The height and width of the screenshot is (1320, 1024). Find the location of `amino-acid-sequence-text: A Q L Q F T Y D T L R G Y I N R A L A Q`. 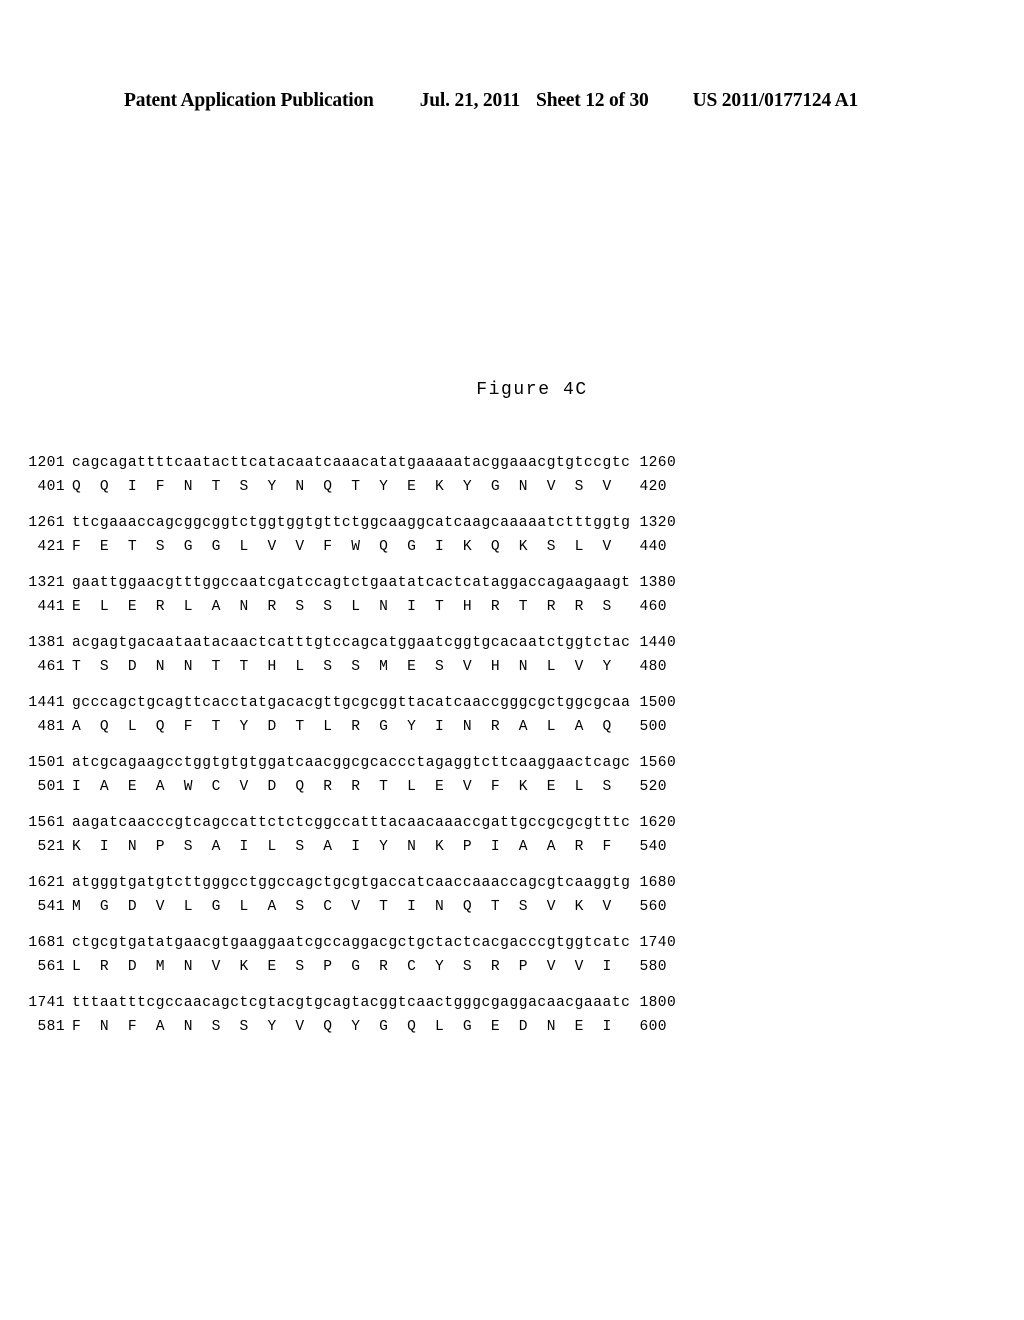

amino-acid-sequence-text: A Q L Q F T Y D T L R G Y I N R A L A Q is located at coordinates (342, 727).